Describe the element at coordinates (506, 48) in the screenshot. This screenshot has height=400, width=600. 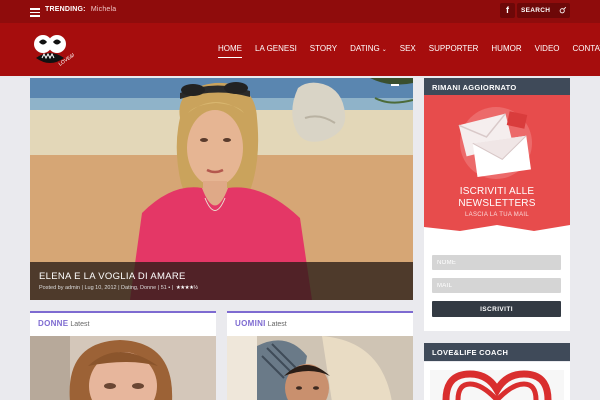
I see `nav-humor: HUMOR` at that location.